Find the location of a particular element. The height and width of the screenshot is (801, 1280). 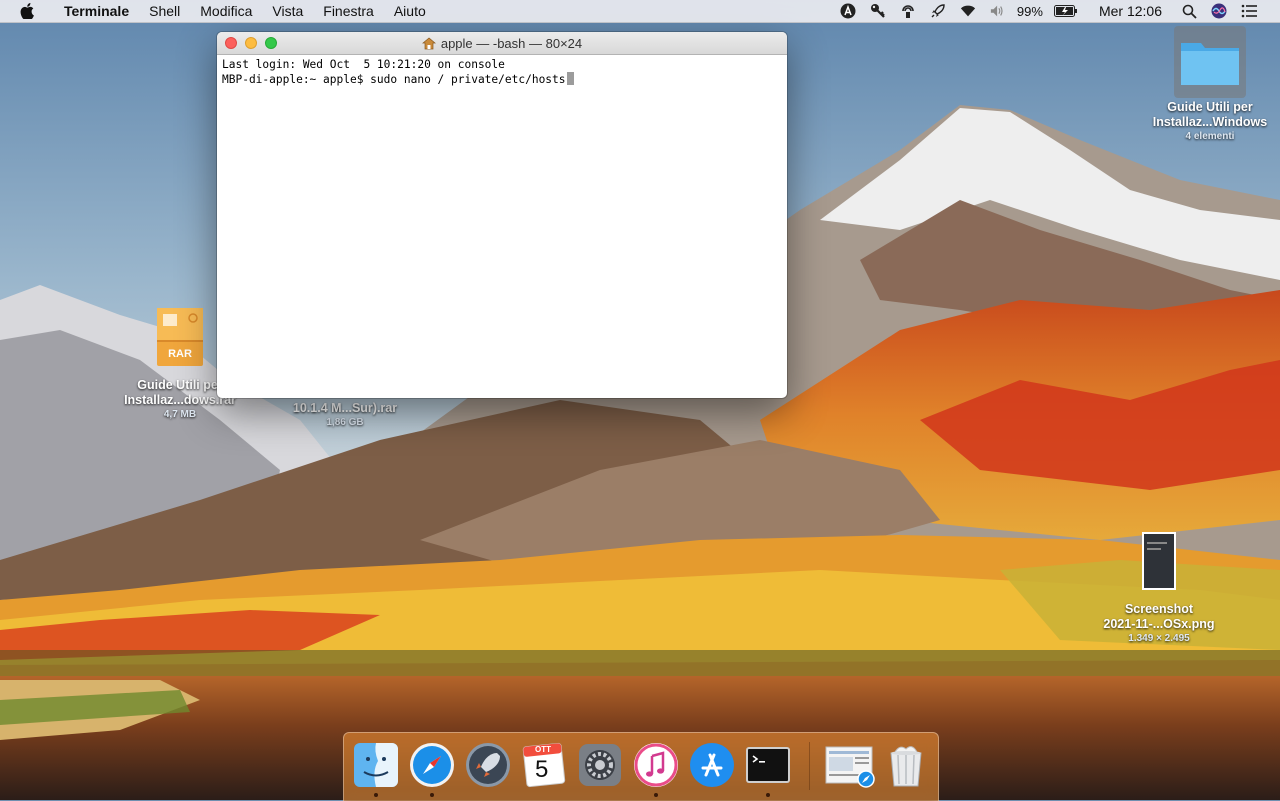

bigsur-rar-label: 10.1.4 M...Sur).rar is located at coordinates (345, 408).